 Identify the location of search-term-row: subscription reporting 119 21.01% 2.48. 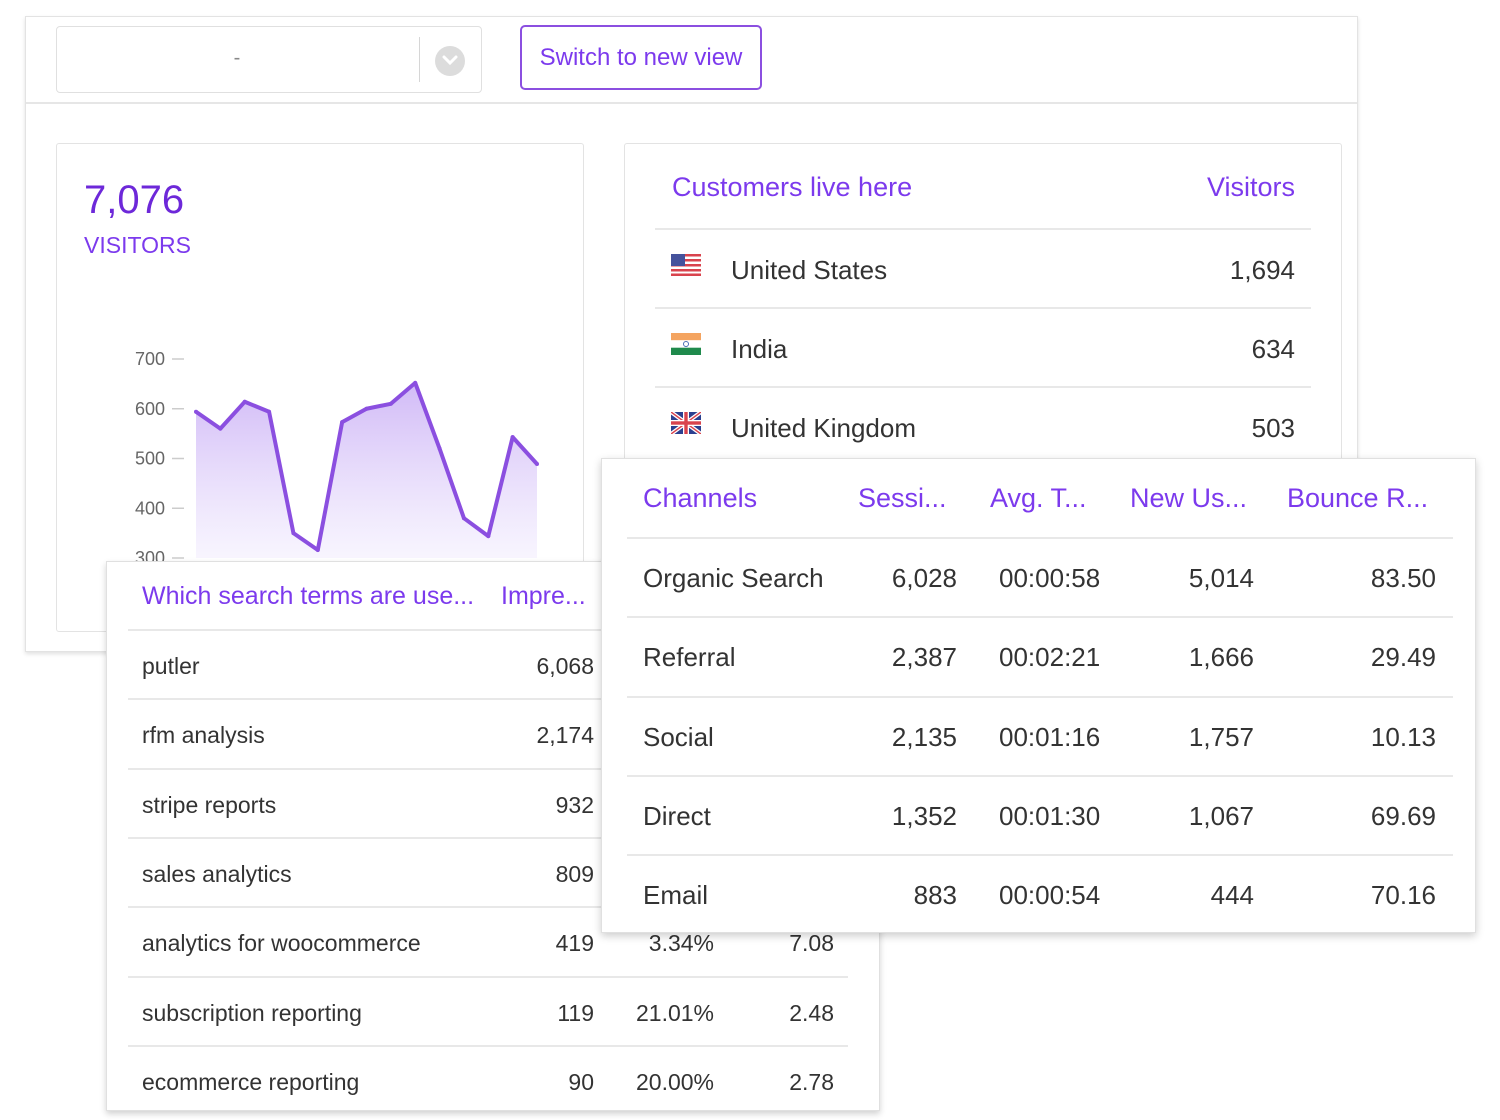
(488, 1010).